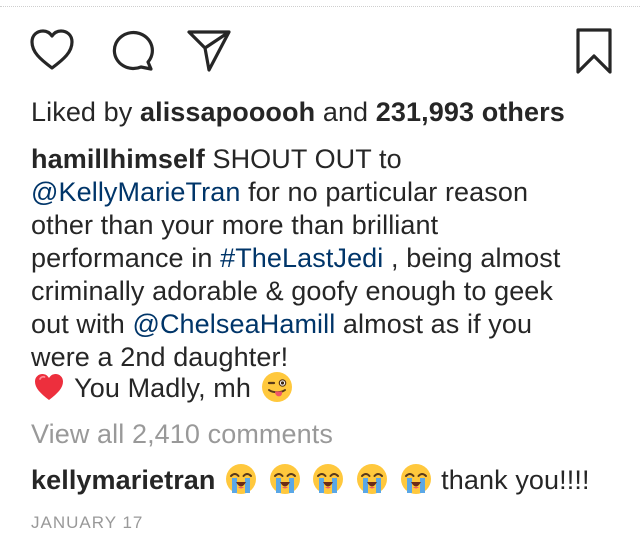 Image resolution: width=640 pixels, height=543 pixels. I want to click on caption-text: other than your more than brilliant, so click(235, 225).